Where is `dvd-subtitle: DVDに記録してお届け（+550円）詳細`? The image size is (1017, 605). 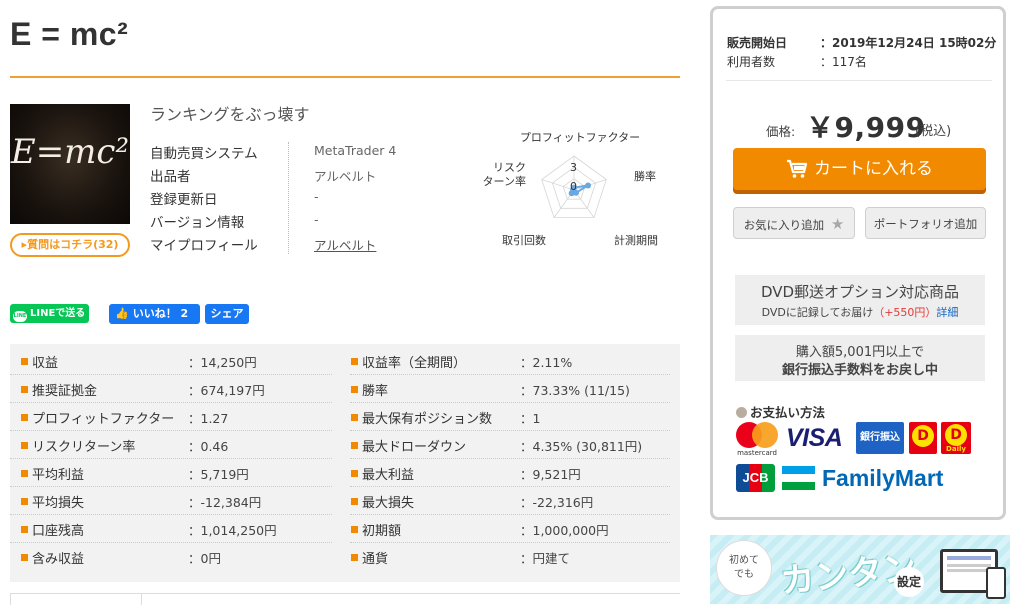 dvd-subtitle: DVDに記録してお届け（+550円）詳細 is located at coordinates (860, 312).